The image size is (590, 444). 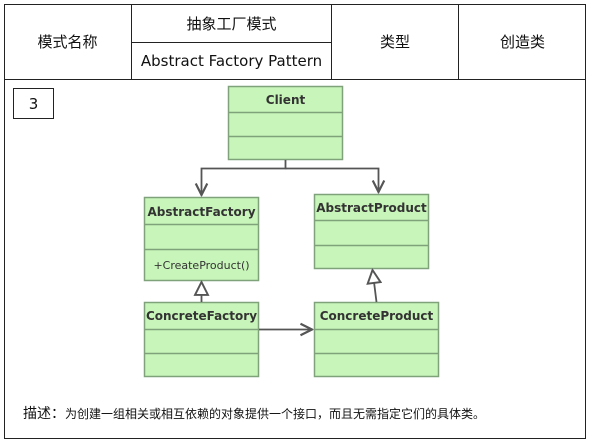 I want to click on class-concrete-product: ConcreteProduct, so click(x=376, y=339).